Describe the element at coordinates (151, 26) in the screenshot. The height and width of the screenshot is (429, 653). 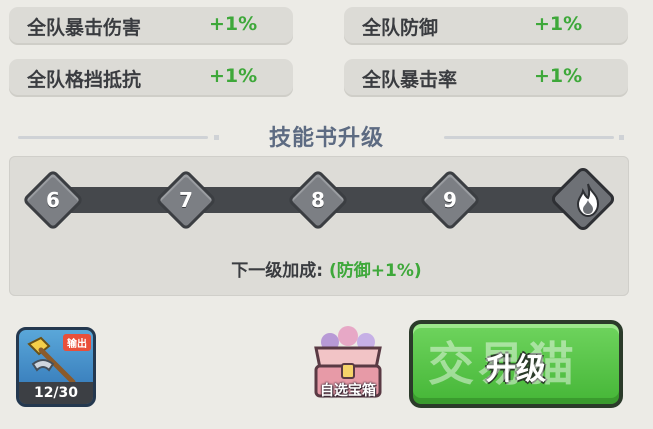
I see `stat-crit-damage: 全队暴击伤害 +1%` at that location.